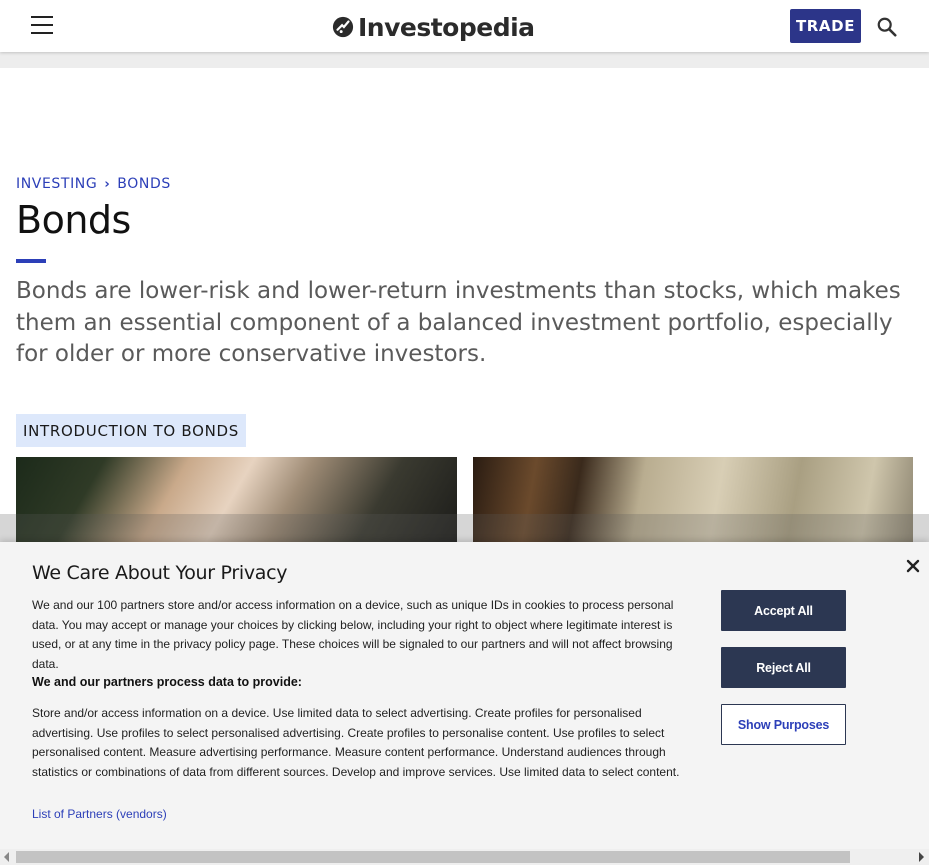  What do you see at coordinates (42, 26) in the screenshot?
I see `menu-icon` at bounding box center [42, 26].